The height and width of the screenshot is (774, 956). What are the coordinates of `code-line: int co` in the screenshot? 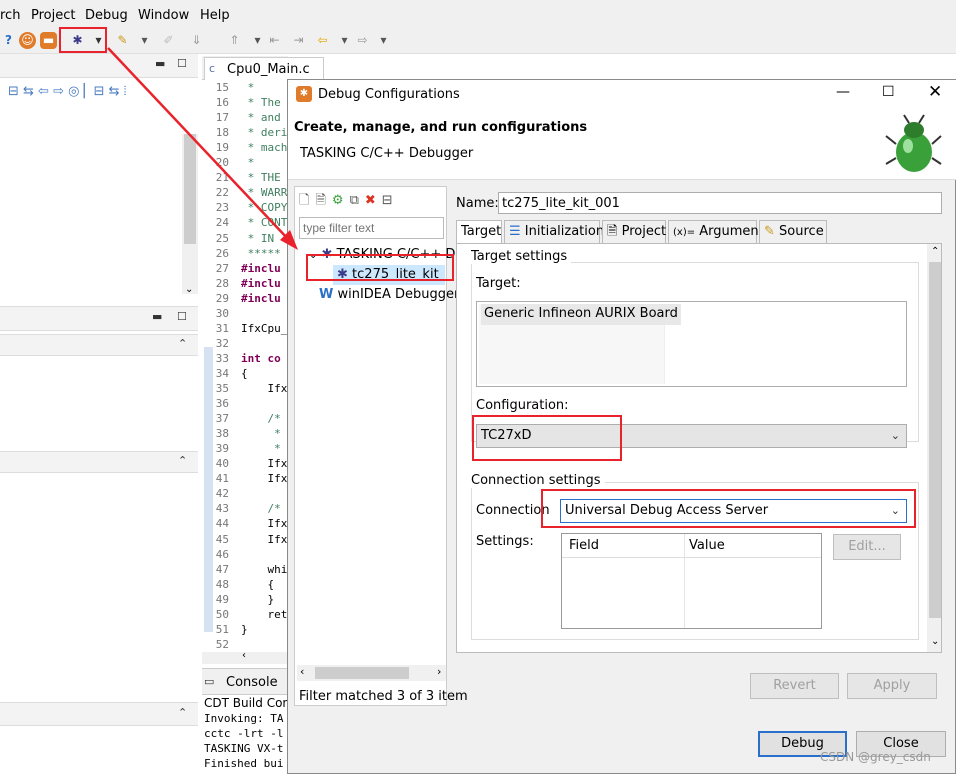 It's located at (261, 358).